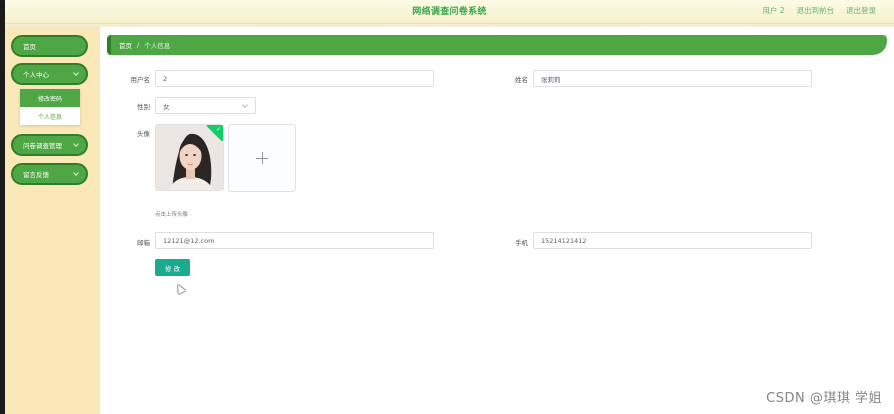 This screenshot has width=894, height=414. I want to click on top-header: 网络调查问卷系统 用户 2 退出到前台 退出登录, so click(449, 12).